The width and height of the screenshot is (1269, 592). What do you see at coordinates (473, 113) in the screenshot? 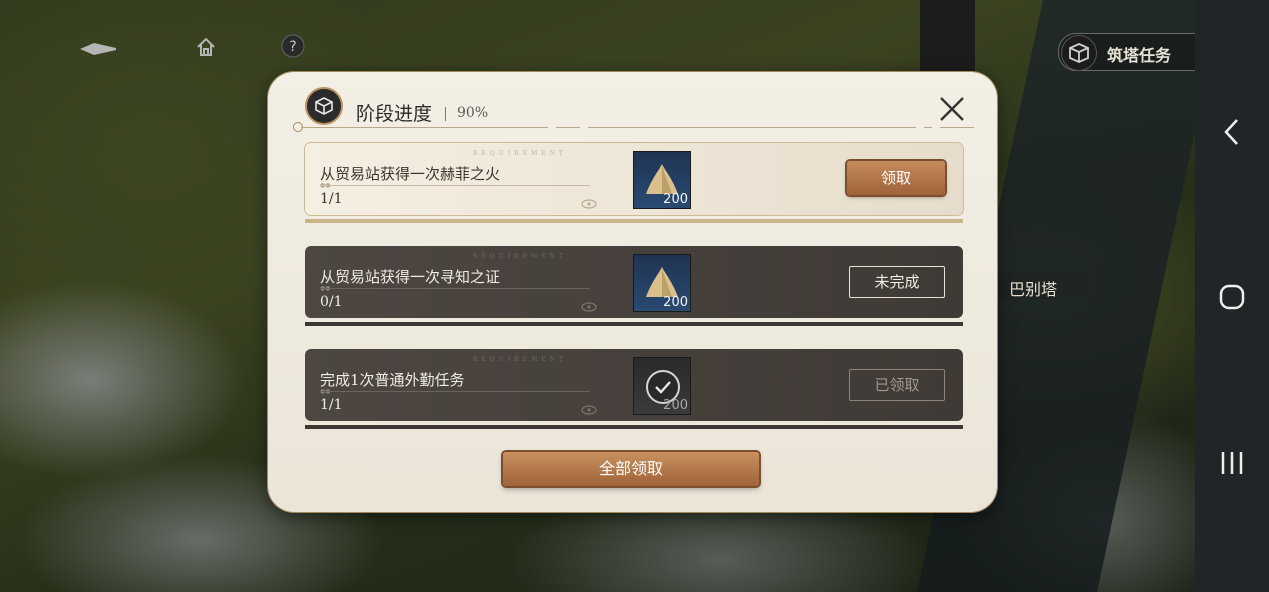
I see `progress-percent: 90%` at bounding box center [473, 113].